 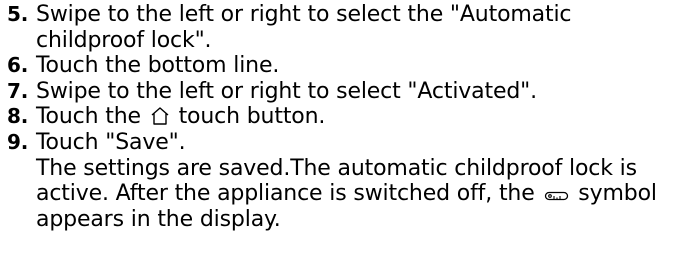 I want to click on step-8: 8. Touch the touch button., so click(x=343, y=117).